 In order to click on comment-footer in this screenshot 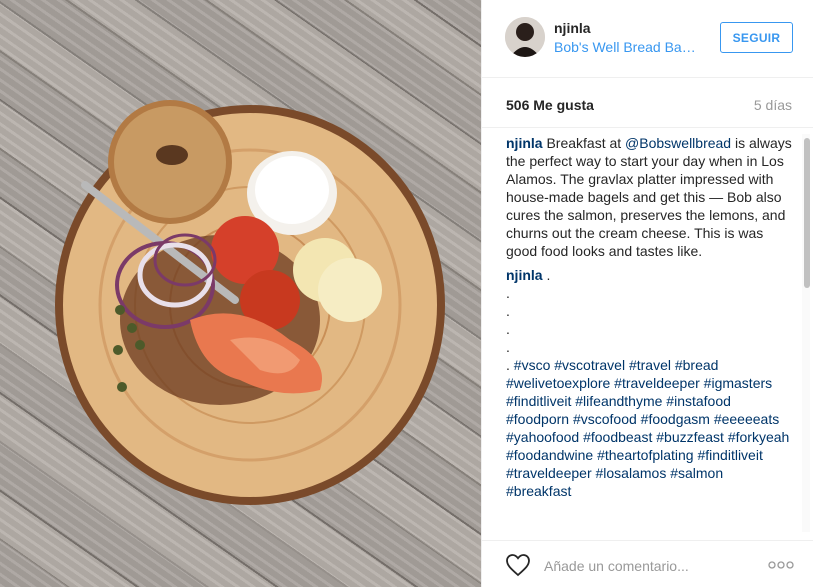, I will do `click(647, 563)`.